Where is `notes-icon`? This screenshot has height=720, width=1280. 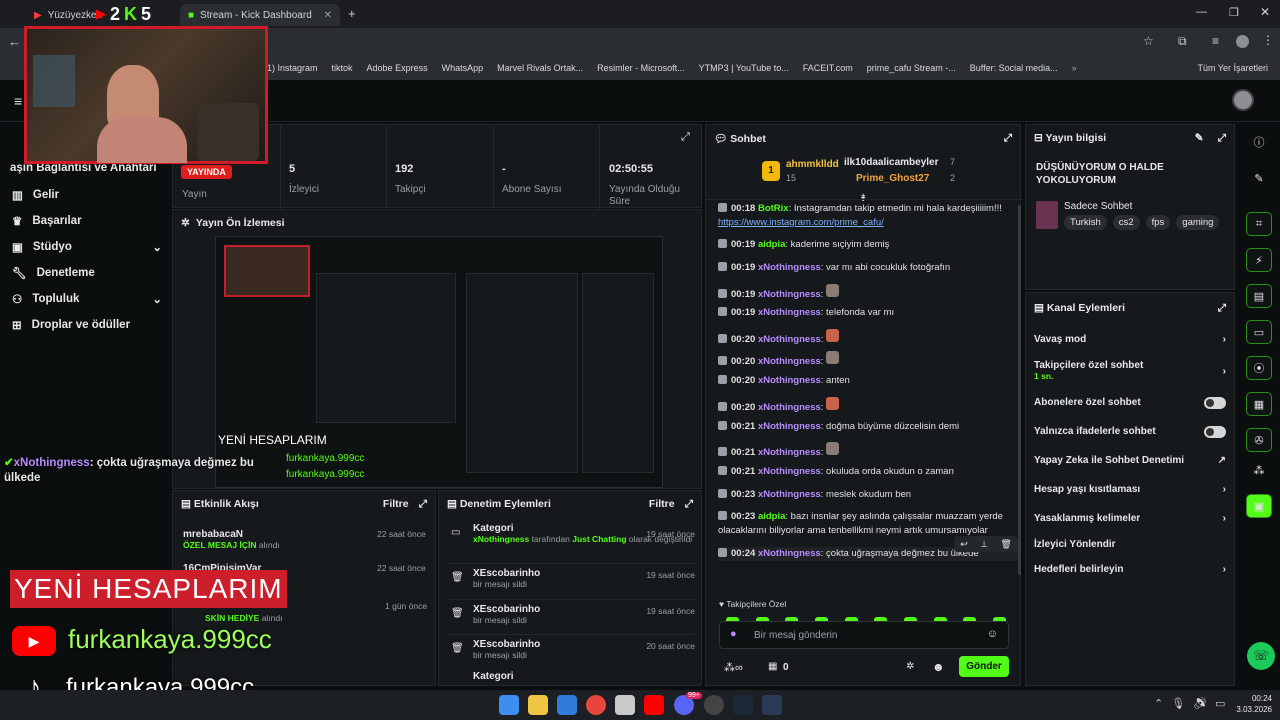 notes-icon is located at coordinates (625, 705).